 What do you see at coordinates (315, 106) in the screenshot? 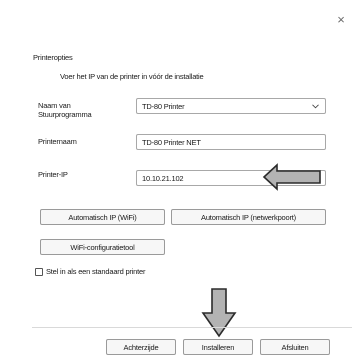
I see `chevron-down-icon` at bounding box center [315, 106].